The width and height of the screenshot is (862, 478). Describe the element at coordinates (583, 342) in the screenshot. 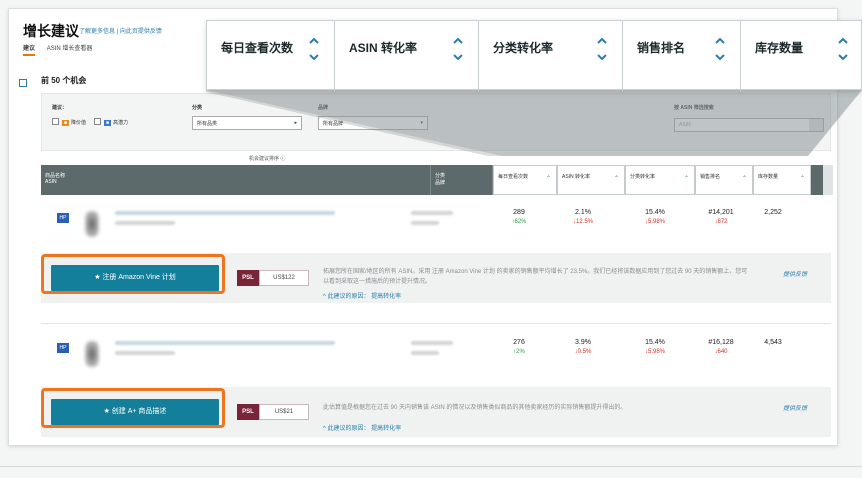

I see `asin-cvr-value: 3.9%` at that location.